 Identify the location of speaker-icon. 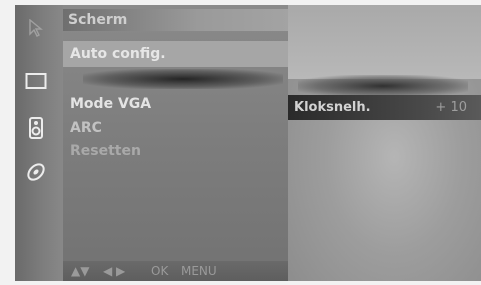
(36, 128).